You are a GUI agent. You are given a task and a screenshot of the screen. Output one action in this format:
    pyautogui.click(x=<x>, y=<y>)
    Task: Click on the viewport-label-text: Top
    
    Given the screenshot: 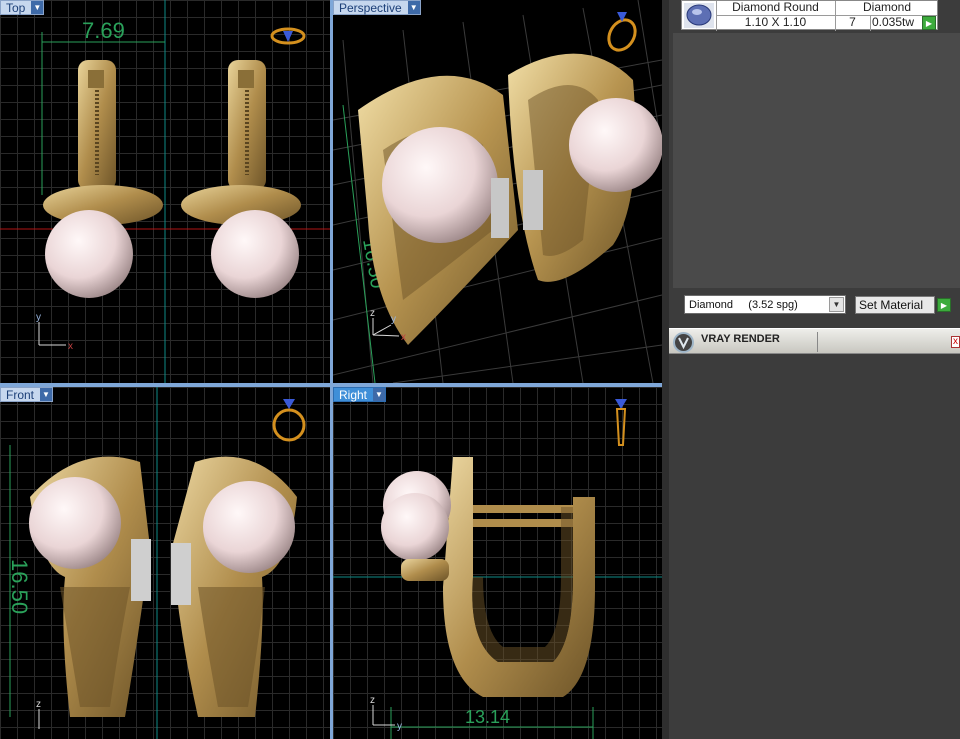 What is the action you would take?
    pyautogui.click(x=16, y=7)
    